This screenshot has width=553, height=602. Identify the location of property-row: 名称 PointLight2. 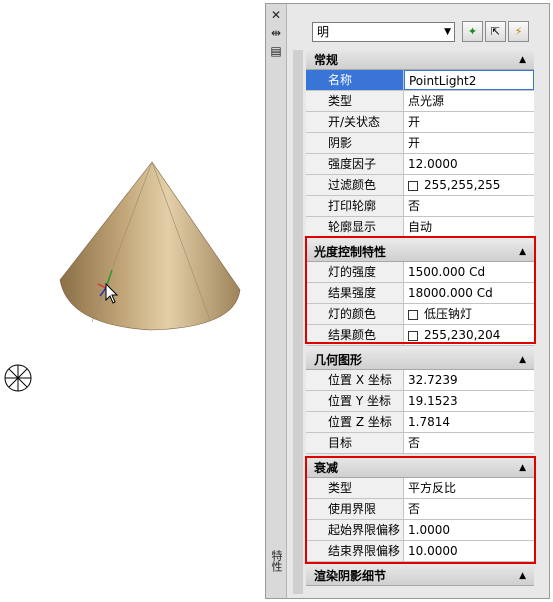
(420, 80).